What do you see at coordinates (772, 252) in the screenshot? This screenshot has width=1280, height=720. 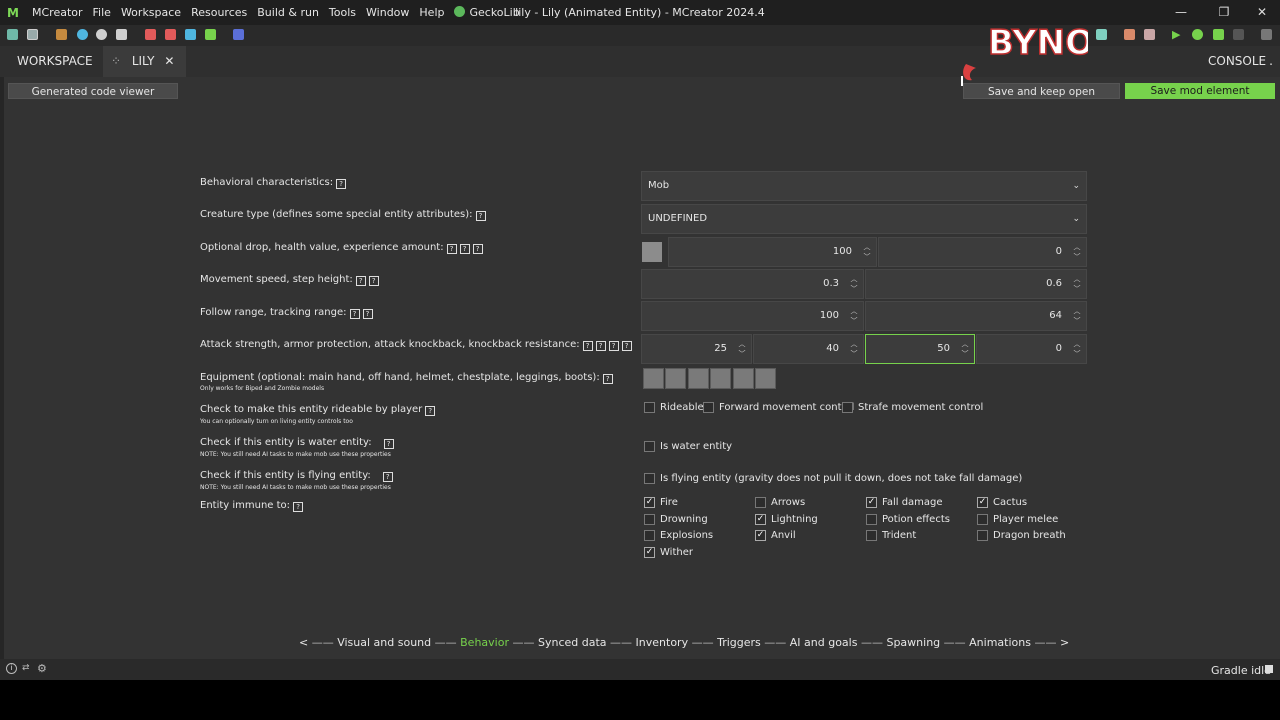 I see `health-field: 100 ︿ ﹀` at bounding box center [772, 252].